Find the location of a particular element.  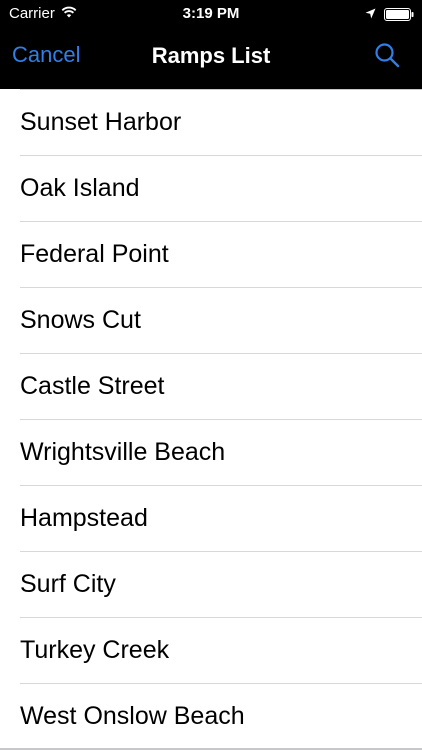

status-right is located at coordinates (389, 14).